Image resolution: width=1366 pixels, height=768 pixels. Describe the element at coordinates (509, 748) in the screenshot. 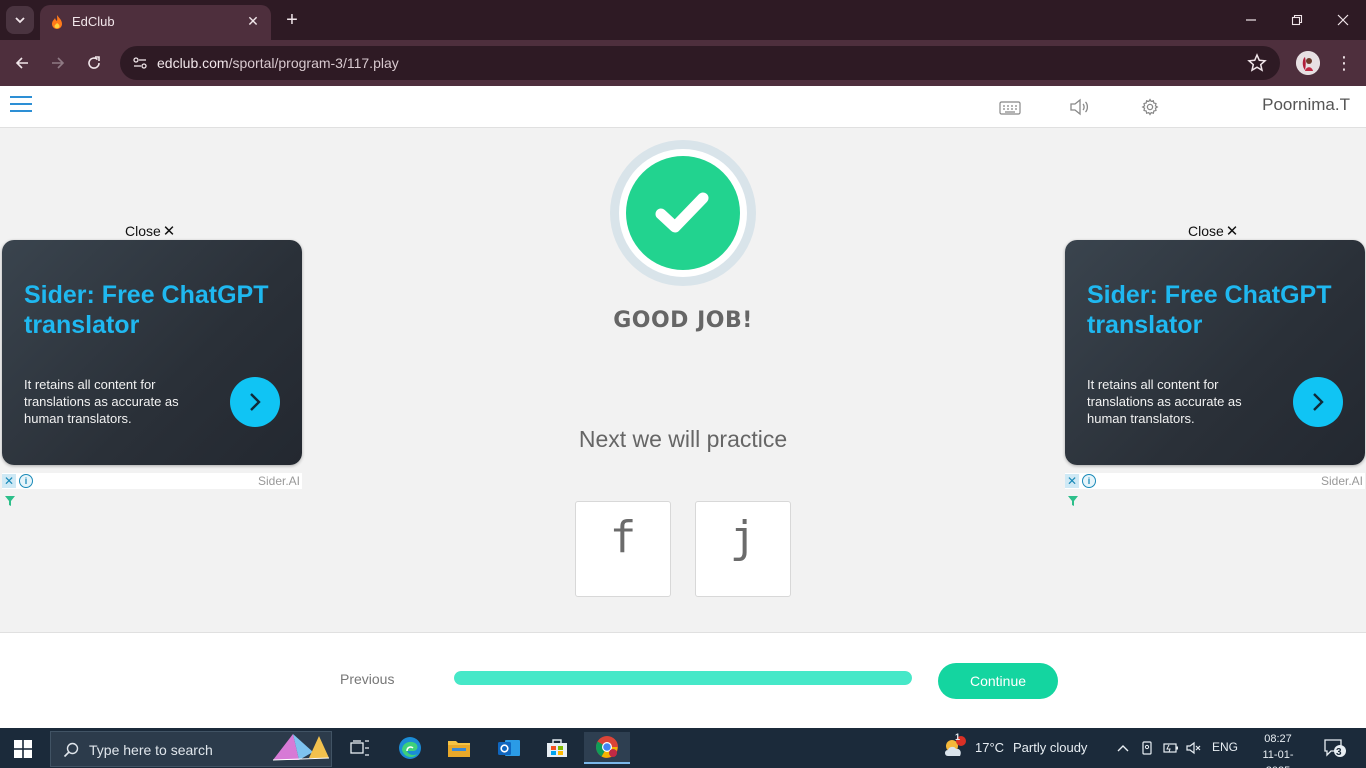

I see `outlook-icon` at that location.